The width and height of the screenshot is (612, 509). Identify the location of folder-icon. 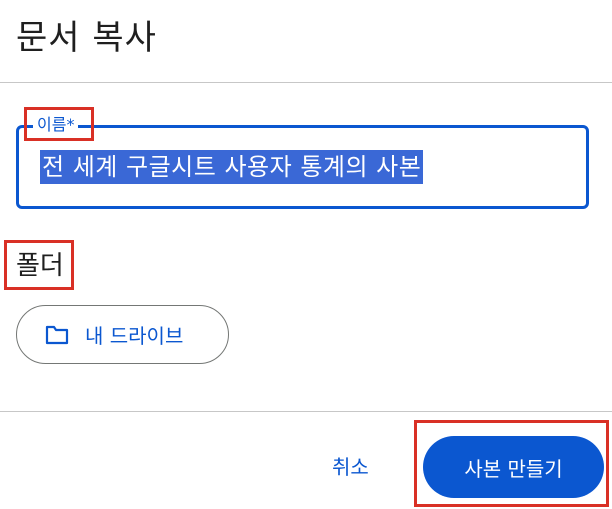
(57, 335).